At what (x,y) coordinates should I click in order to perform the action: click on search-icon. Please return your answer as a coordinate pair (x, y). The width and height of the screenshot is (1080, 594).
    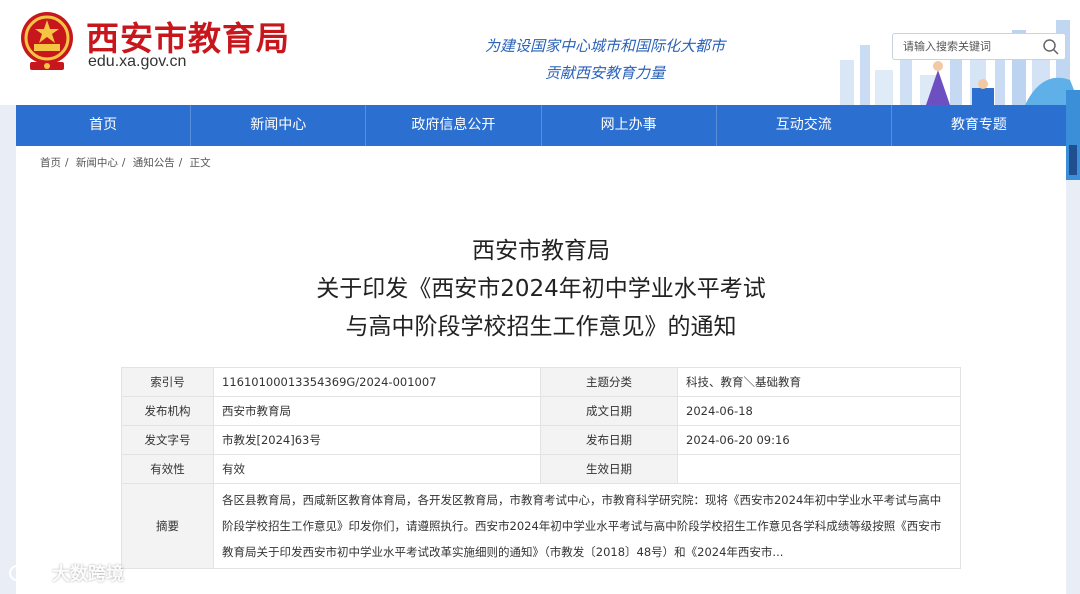
    Looking at the image, I should click on (1051, 47).